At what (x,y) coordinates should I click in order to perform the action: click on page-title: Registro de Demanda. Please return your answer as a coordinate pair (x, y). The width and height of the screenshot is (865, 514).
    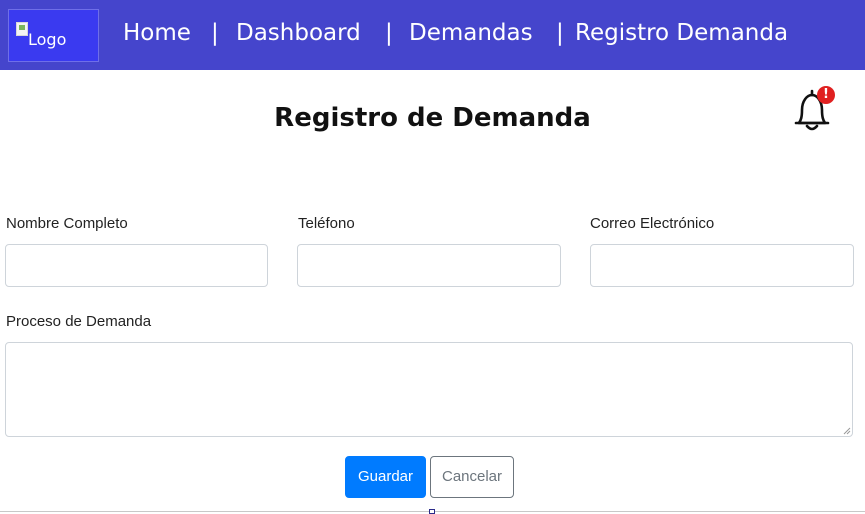
    Looking at the image, I should click on (432, 118).